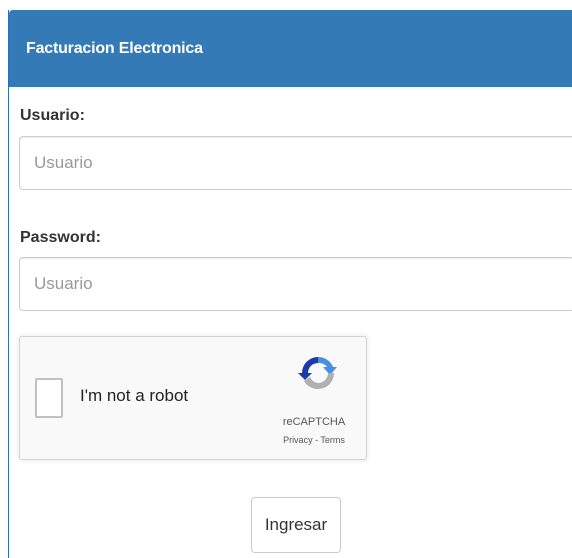 Image resolution: width=572 pixels, height=558 pixels. I want to click on terms-link: Terms, so click(332, 440).